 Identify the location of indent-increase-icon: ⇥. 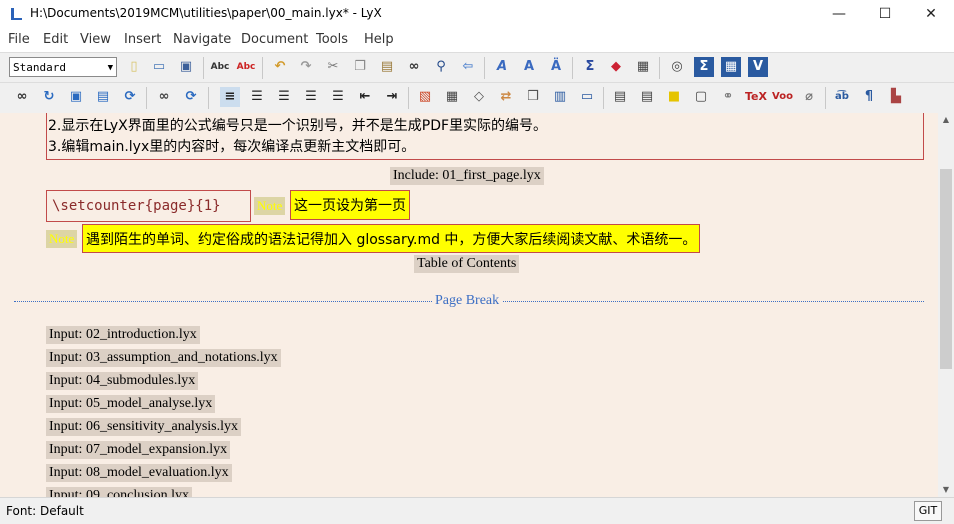
(392, 97).